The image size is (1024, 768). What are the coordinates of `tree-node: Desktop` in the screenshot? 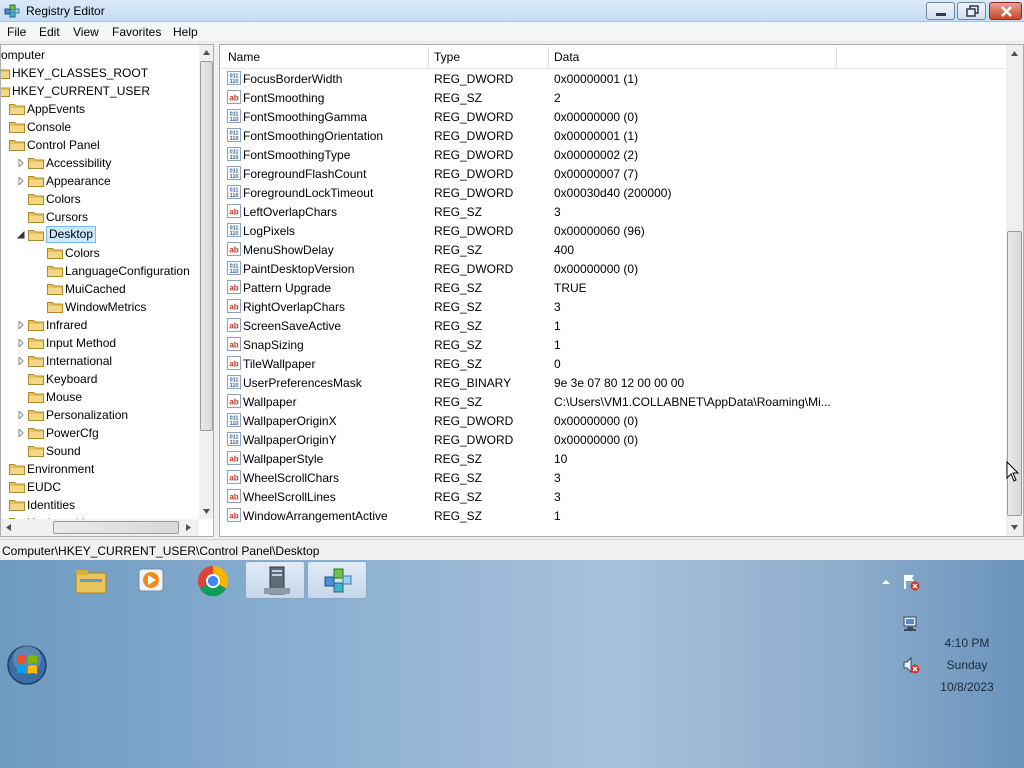 It's located at (100, 235).